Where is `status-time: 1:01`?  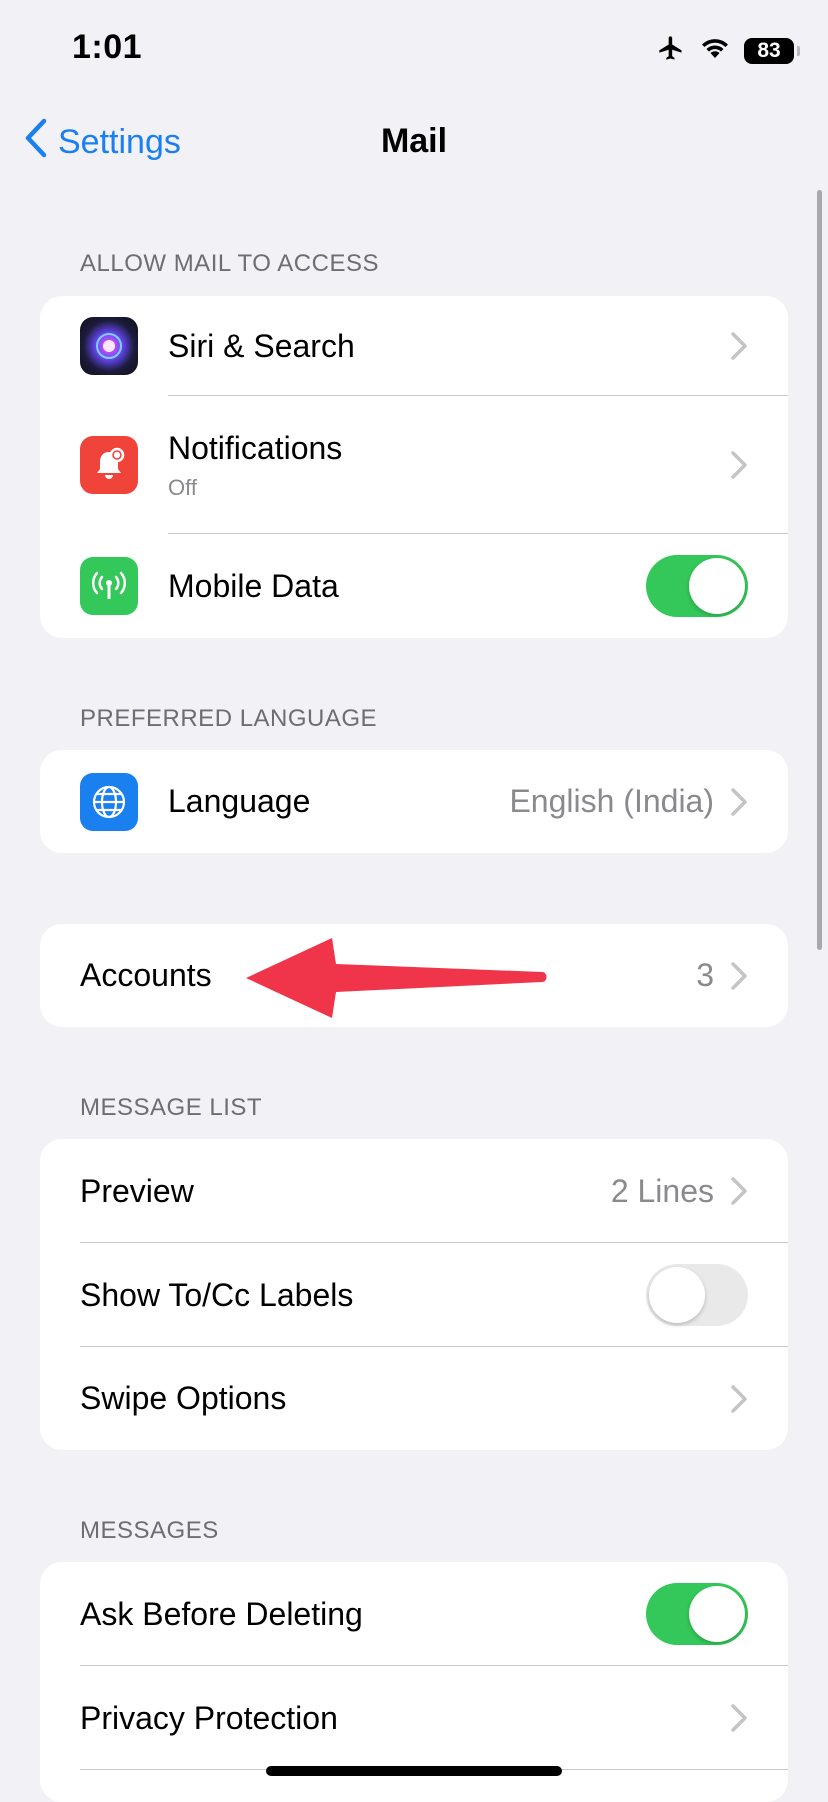 status-time: 1:01 is located at coordinates (107, 47).